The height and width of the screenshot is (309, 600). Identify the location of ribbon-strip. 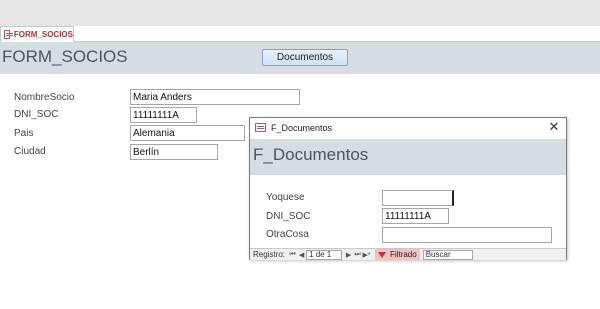
(300, 13).